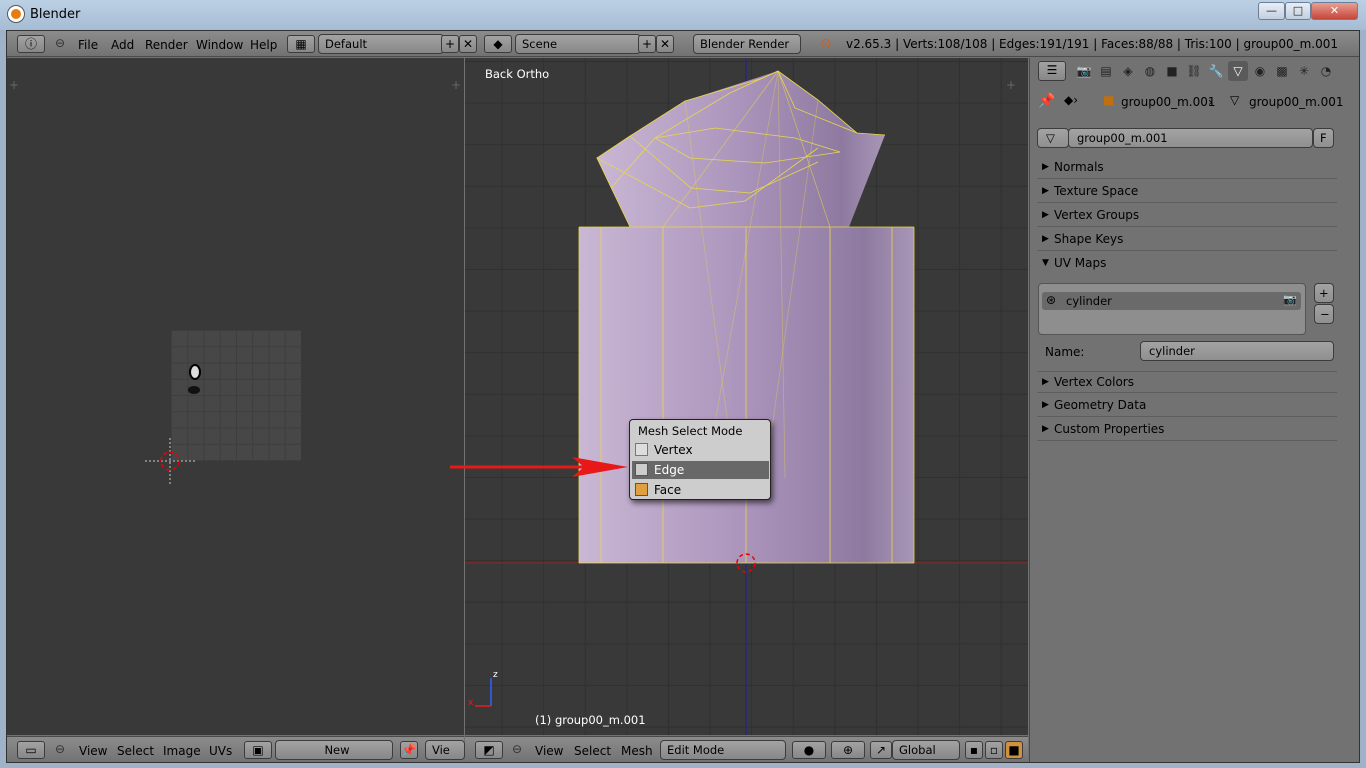  What do you see at coordinates (1187, 406) in the screenshot?
I see `panel-geometry-data: ▶ Geometry Data` at bounding box center [1187, 406].